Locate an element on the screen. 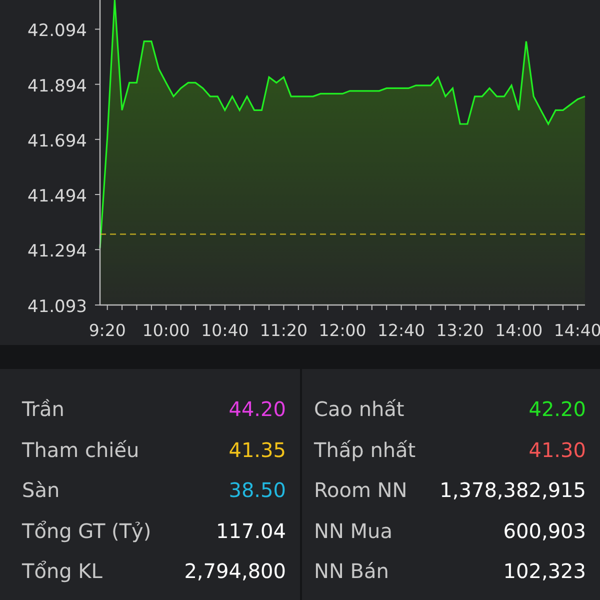  y-axis-label: 41.894 is located at coordinates (57, 86).